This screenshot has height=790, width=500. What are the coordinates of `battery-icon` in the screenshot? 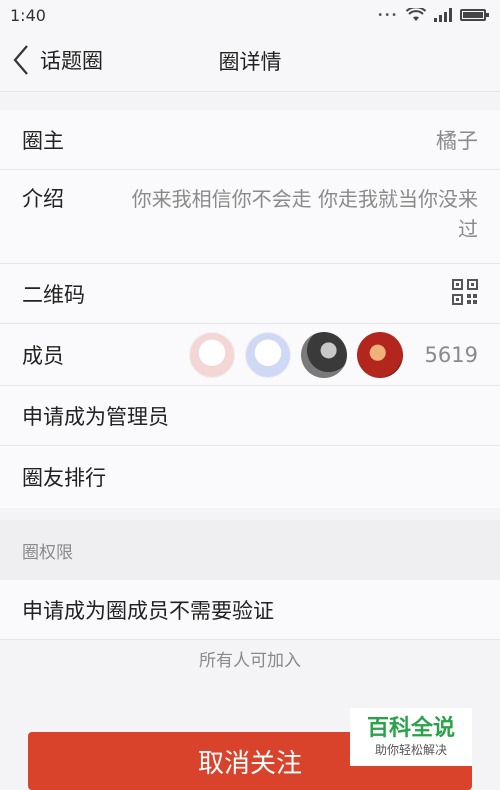 It's located at (474, 15).